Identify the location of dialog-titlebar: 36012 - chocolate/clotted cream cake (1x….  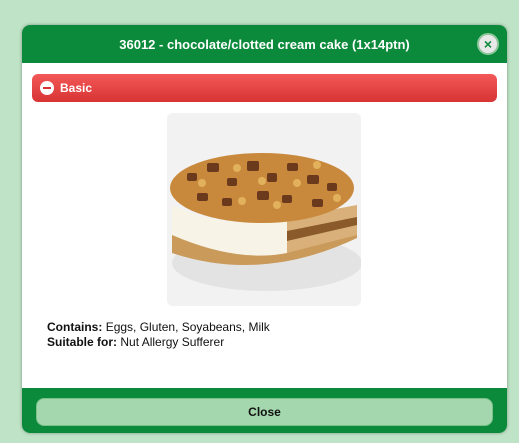
(264, 44).